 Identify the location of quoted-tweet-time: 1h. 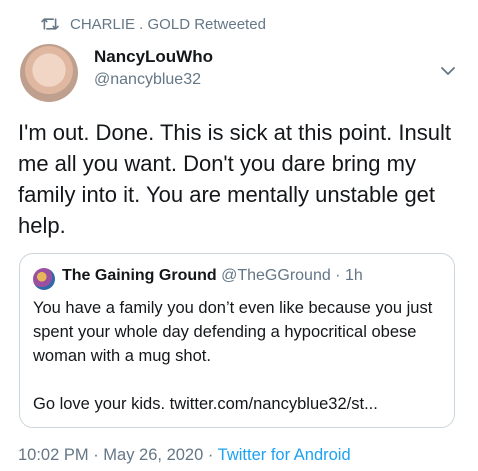
(353, 275).